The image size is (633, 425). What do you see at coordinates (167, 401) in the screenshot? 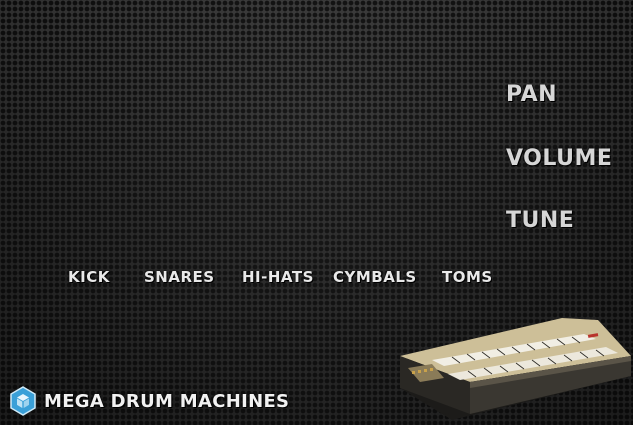
I see `brand-name: MEGA DRUM MACHINES` at bounding box center [167, 401].